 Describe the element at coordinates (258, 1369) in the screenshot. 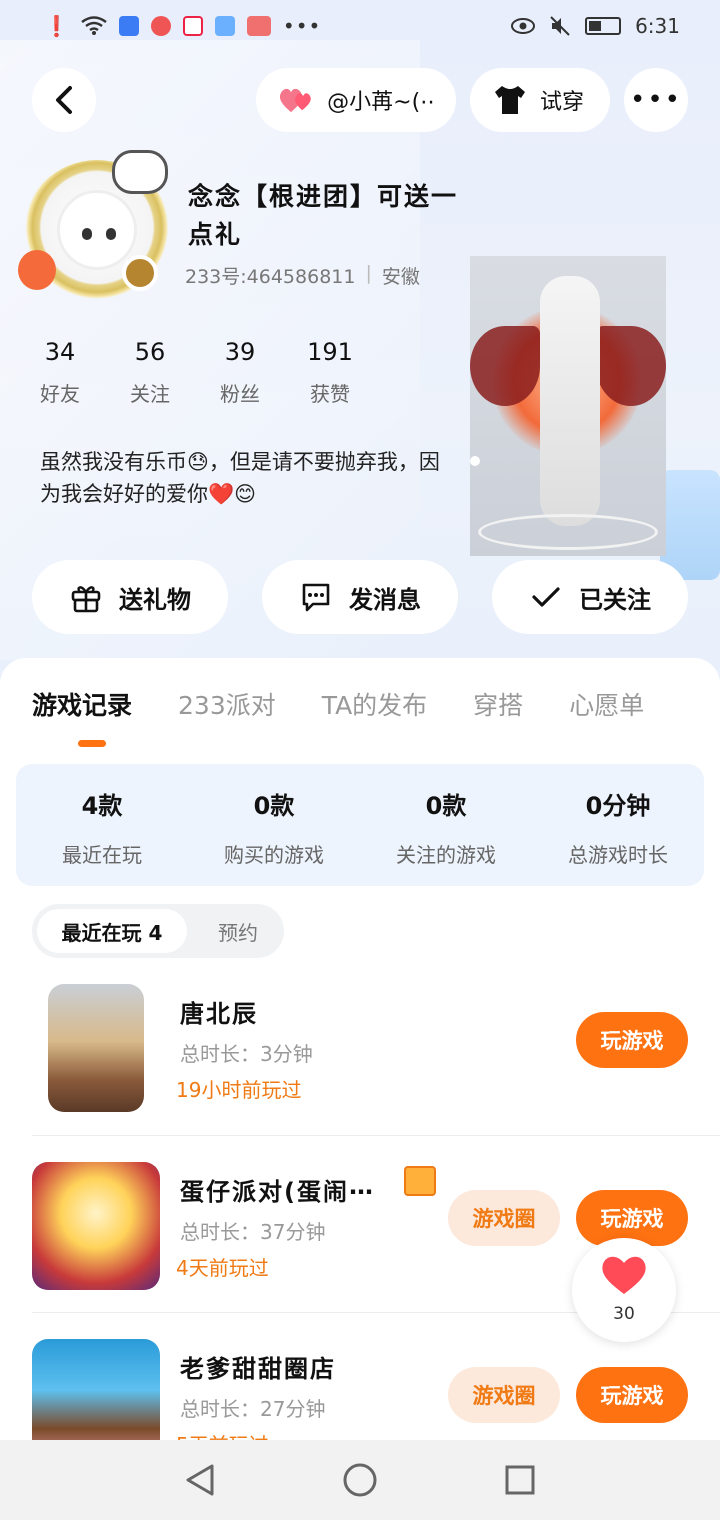

I see `game-title: 老爹甜甜圈店` at that location.